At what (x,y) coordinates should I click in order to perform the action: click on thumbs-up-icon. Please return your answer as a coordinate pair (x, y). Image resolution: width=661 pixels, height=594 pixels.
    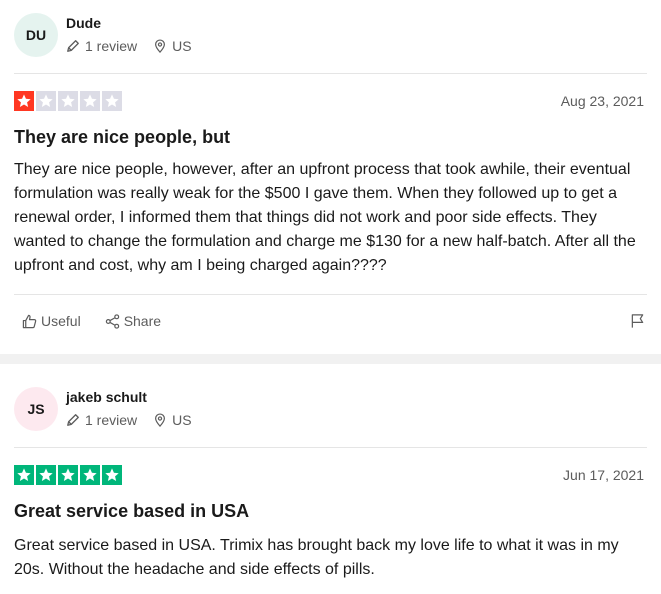
    Looking at the image, I should click on (29, 321).